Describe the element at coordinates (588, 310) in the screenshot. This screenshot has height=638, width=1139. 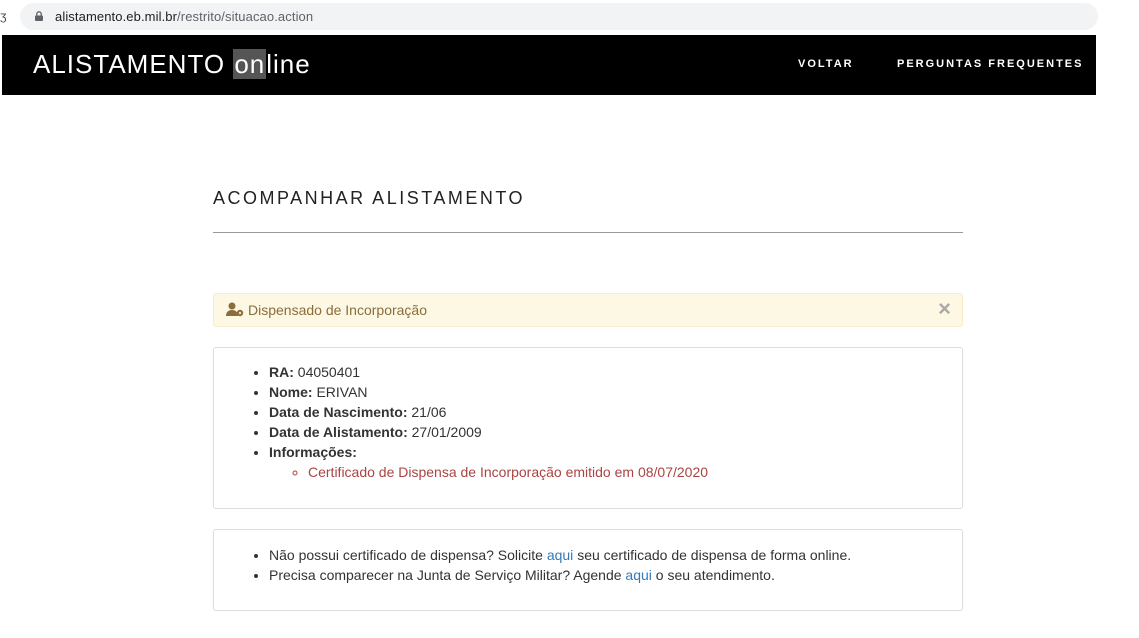
I see `status-alert: Dispensado de Incorporação ×` at that location.